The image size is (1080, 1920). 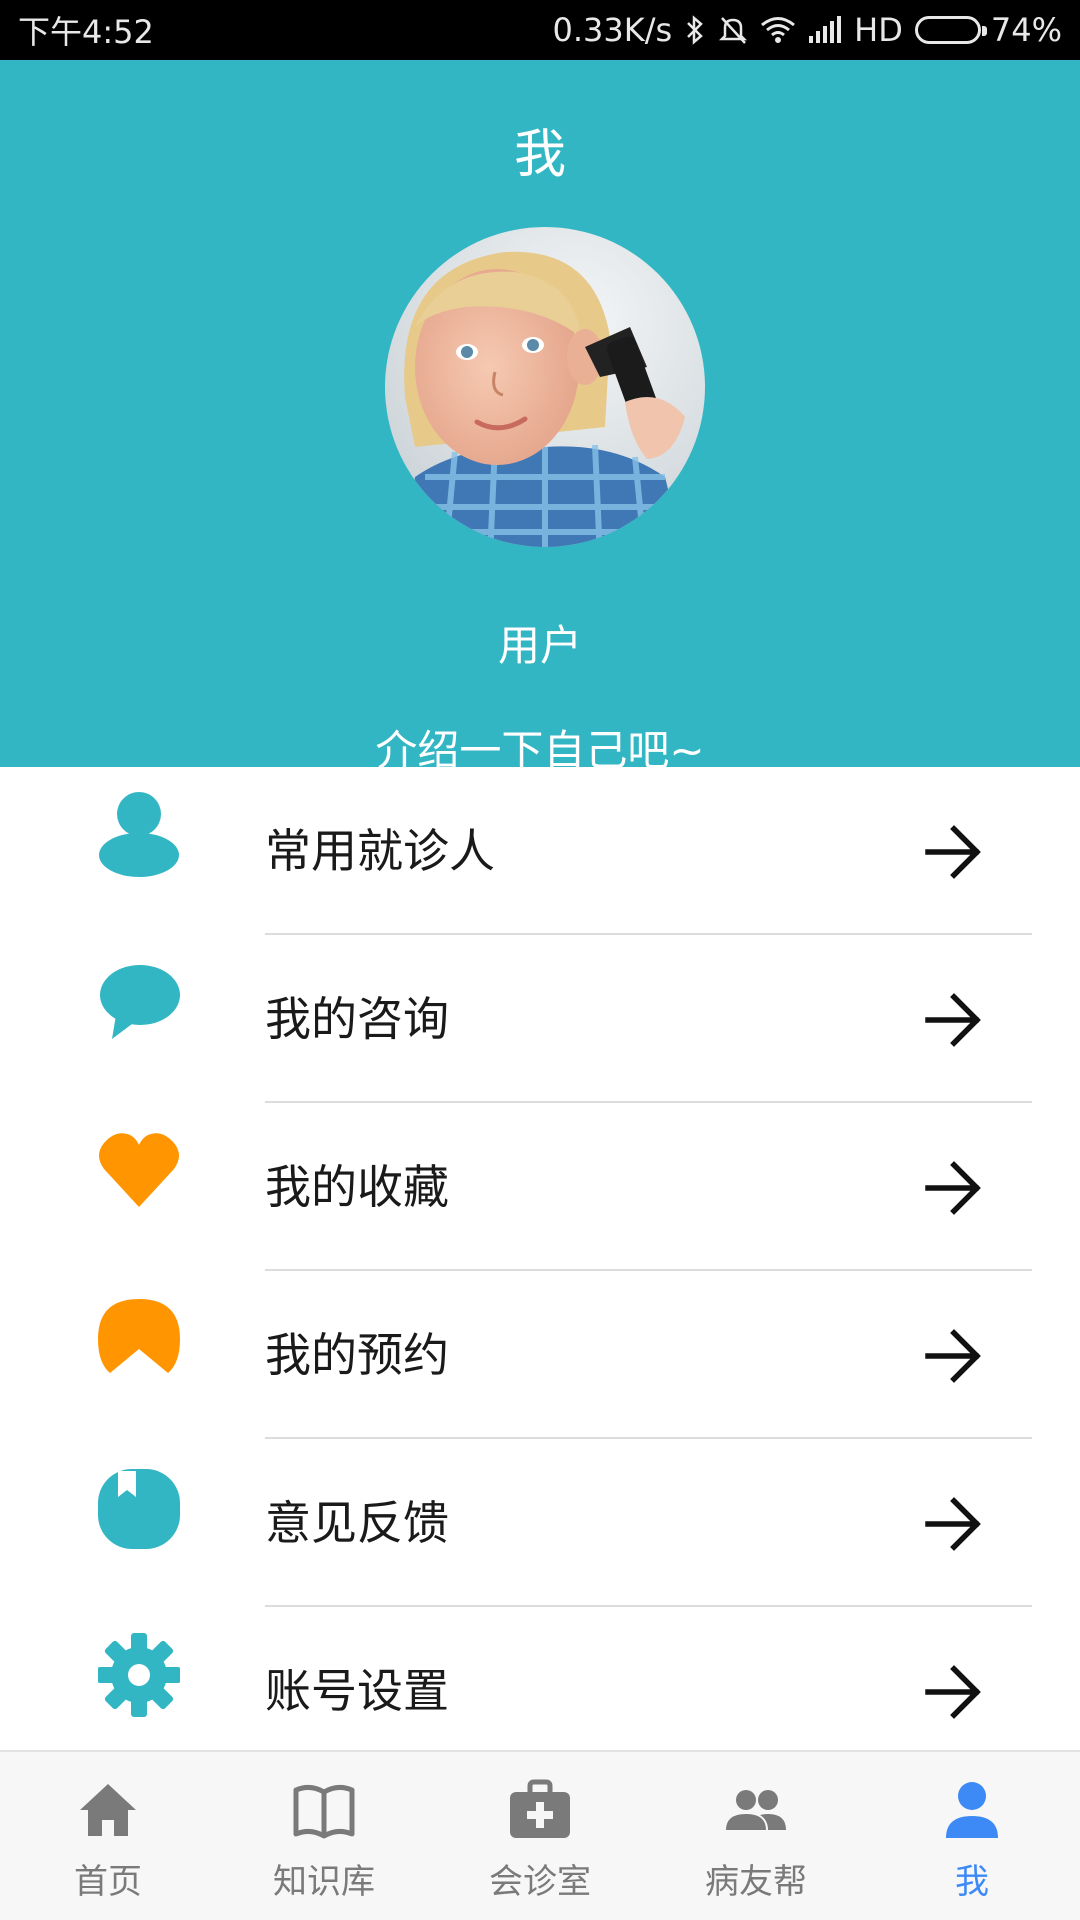 What do you see at coordinates (540, 1355) in the screenshot?
I see `menu-item-my-appointments: 我的预约` at bounding box center [540, 1355].